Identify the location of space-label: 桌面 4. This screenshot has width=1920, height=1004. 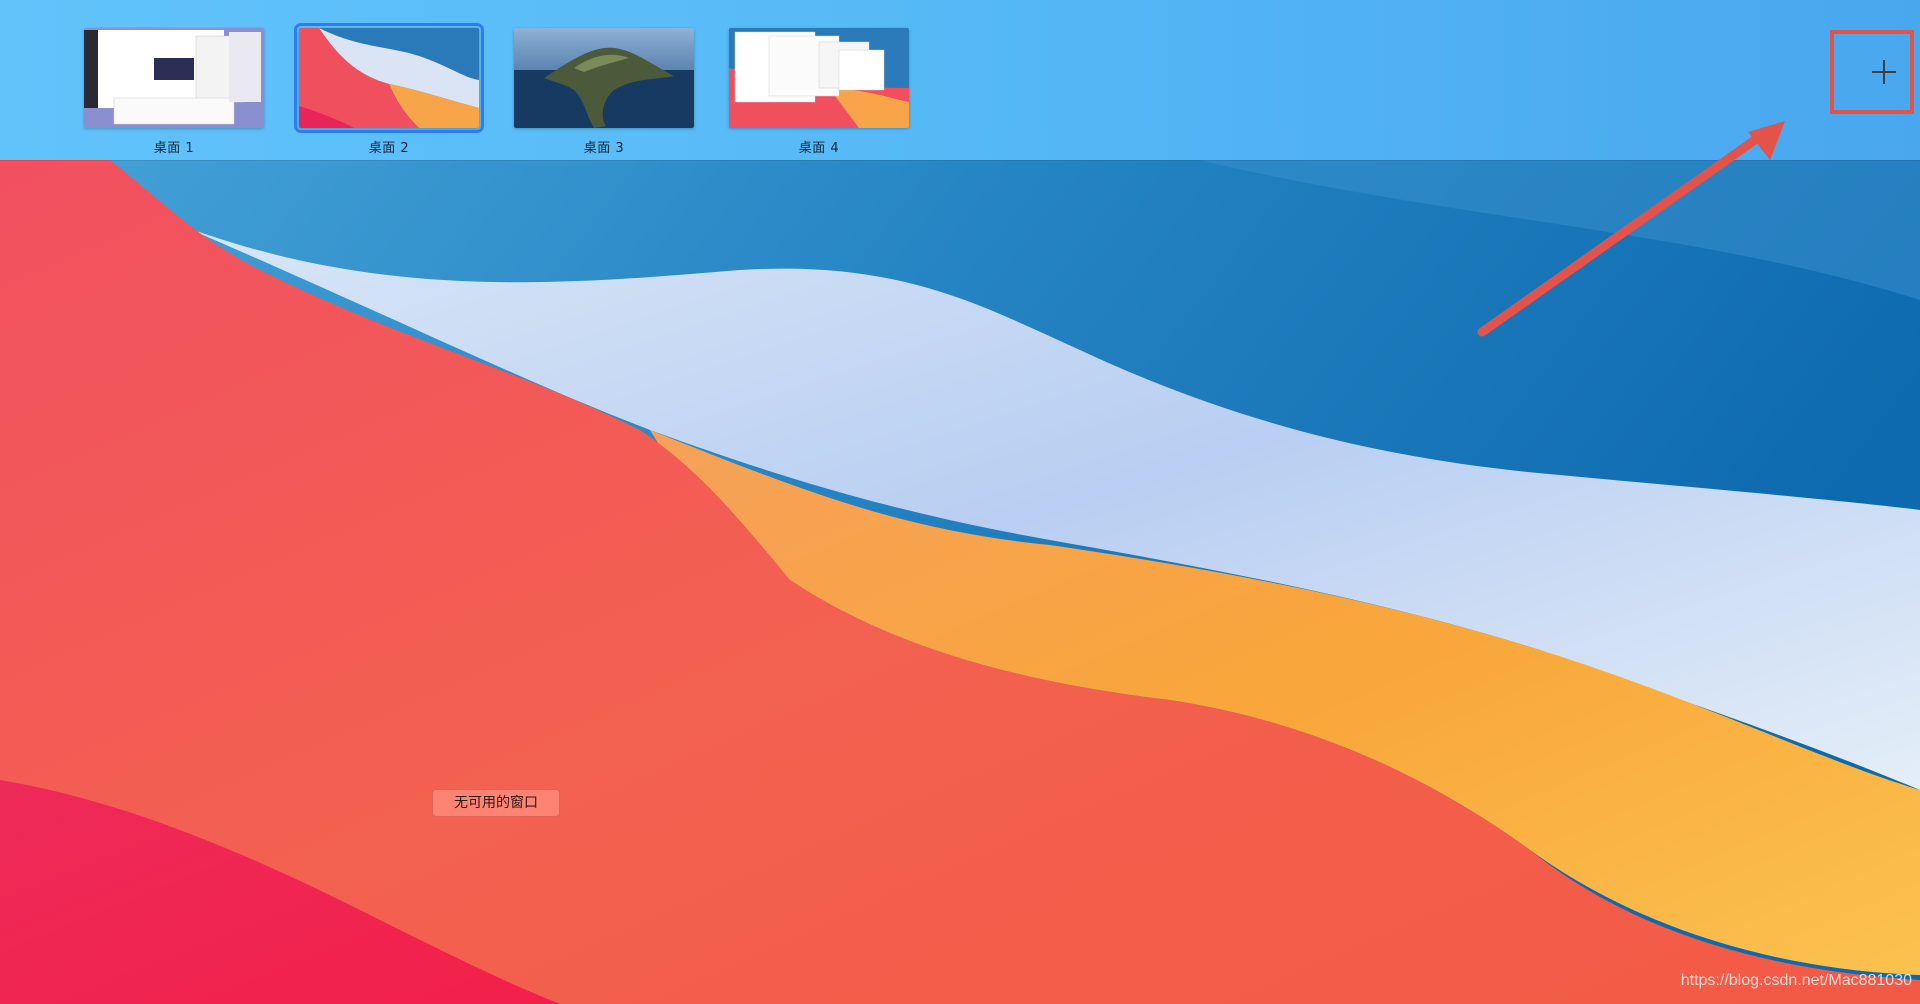
(819, 148).